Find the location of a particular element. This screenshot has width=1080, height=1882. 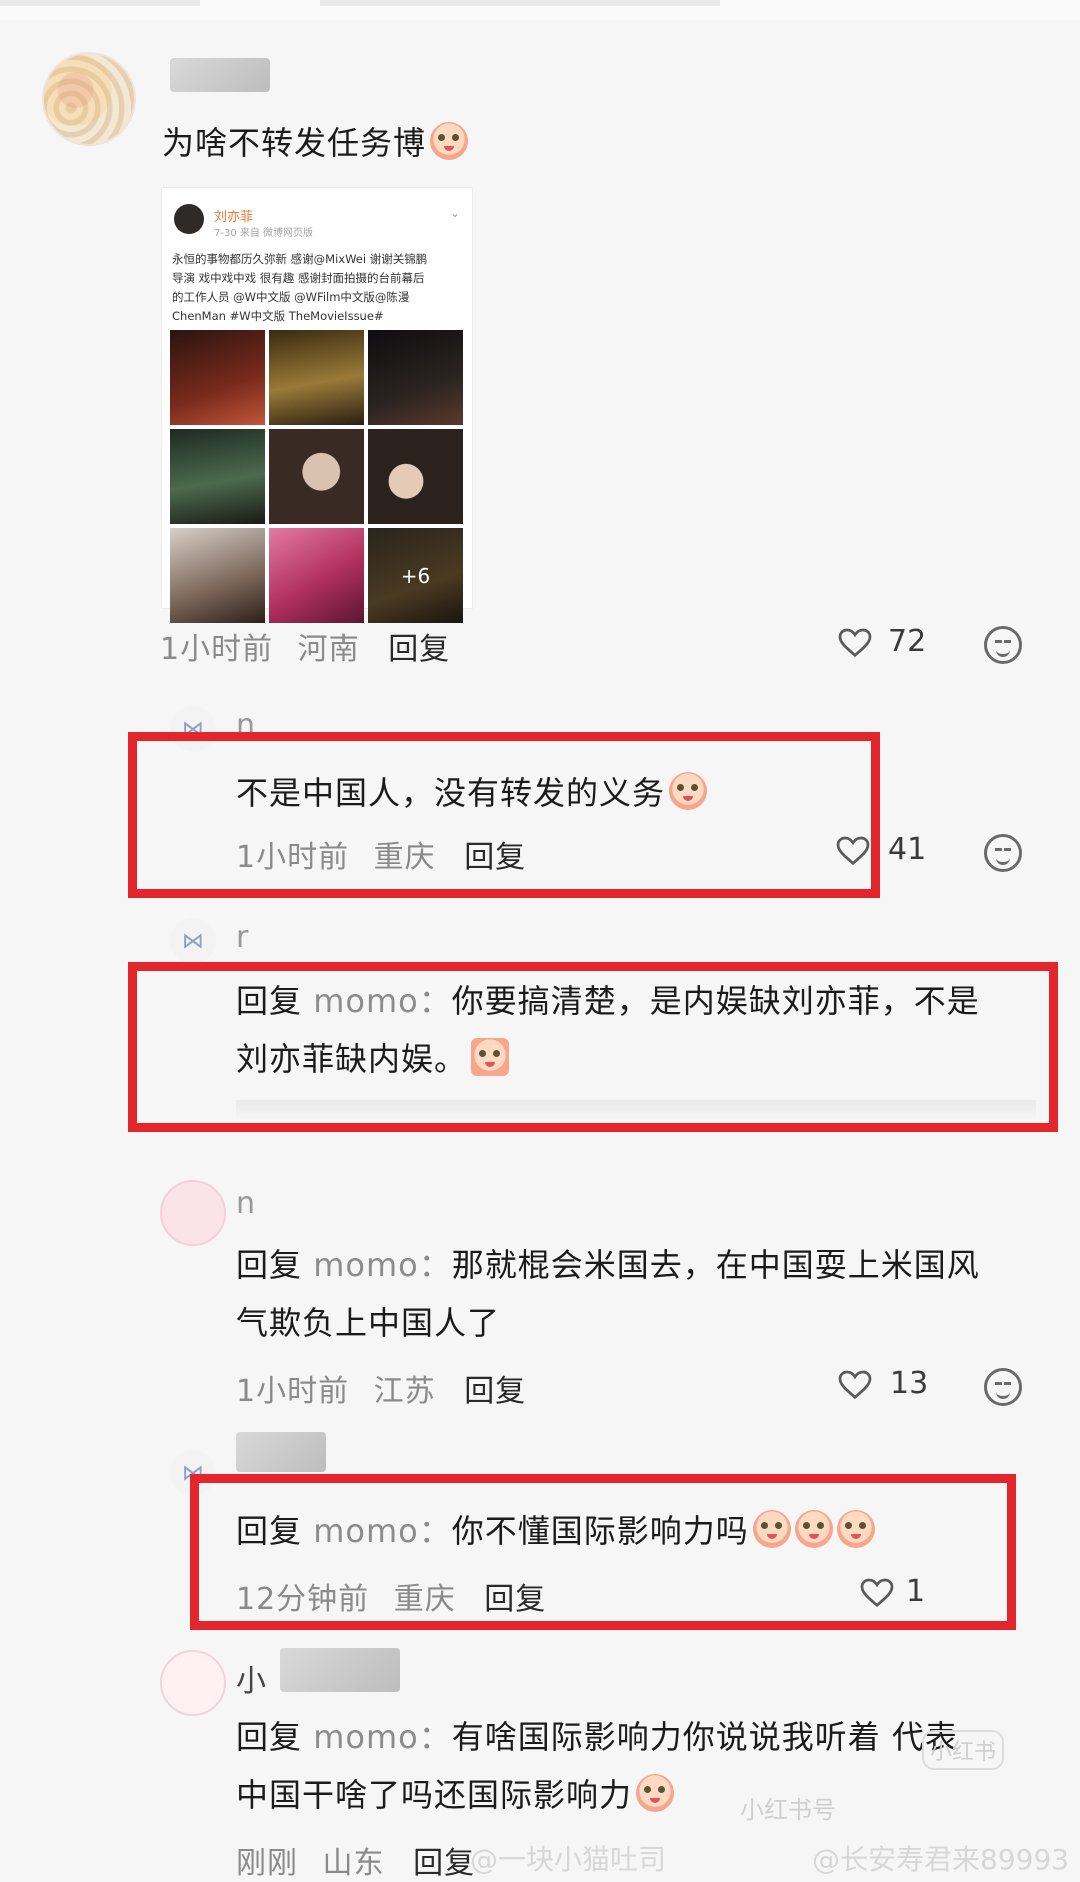

post-username-redacted is located at coordinates (220, 75).